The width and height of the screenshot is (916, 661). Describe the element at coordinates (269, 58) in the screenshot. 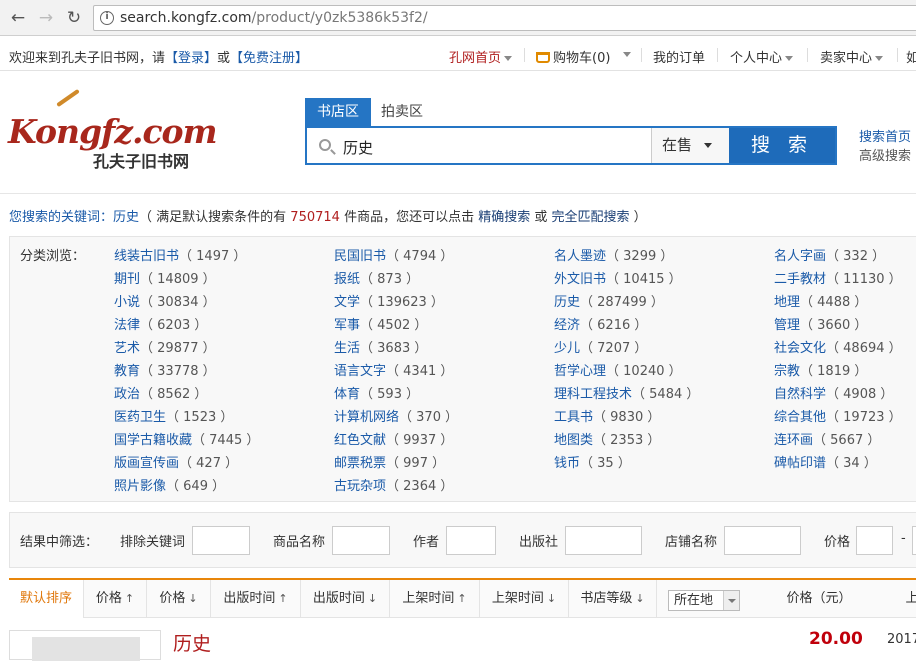

I see `register-link: 【免费注册】` at that location.